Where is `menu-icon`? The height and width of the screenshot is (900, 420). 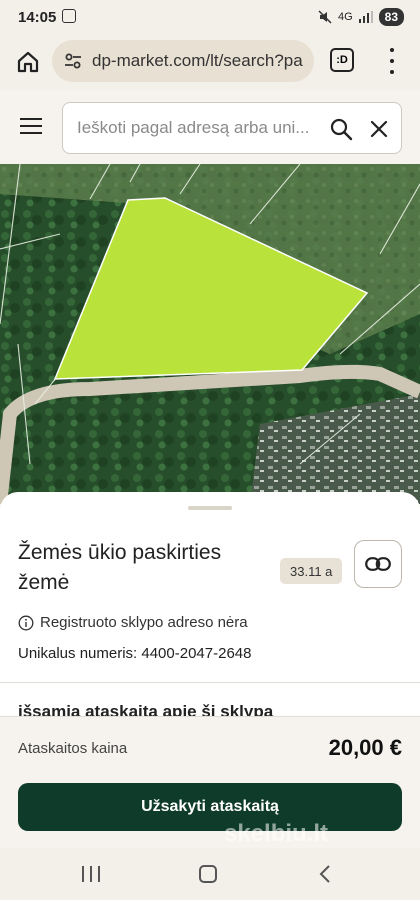
menu-icon is located at coordinates (31, 126).